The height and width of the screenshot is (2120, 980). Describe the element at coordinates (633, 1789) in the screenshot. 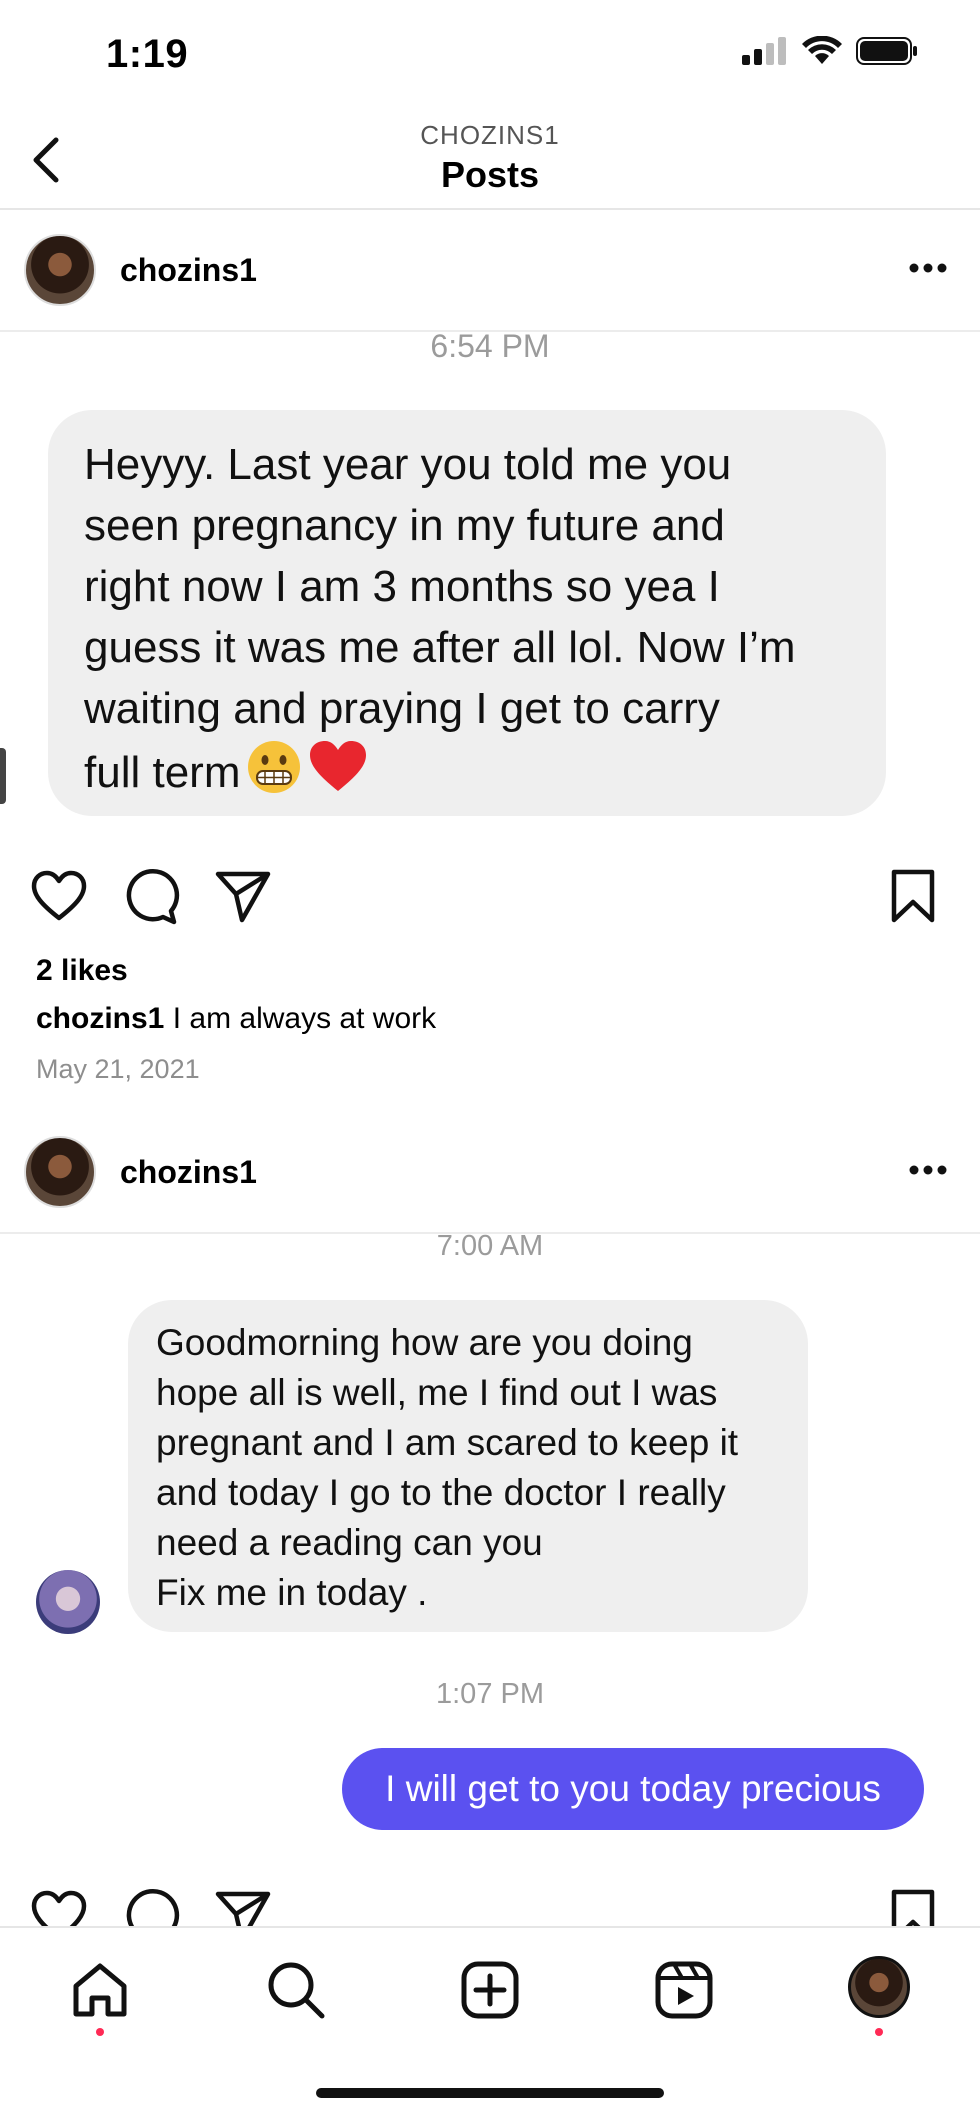

I see `sent-message-bubble: I will get to you today precious` at that location.